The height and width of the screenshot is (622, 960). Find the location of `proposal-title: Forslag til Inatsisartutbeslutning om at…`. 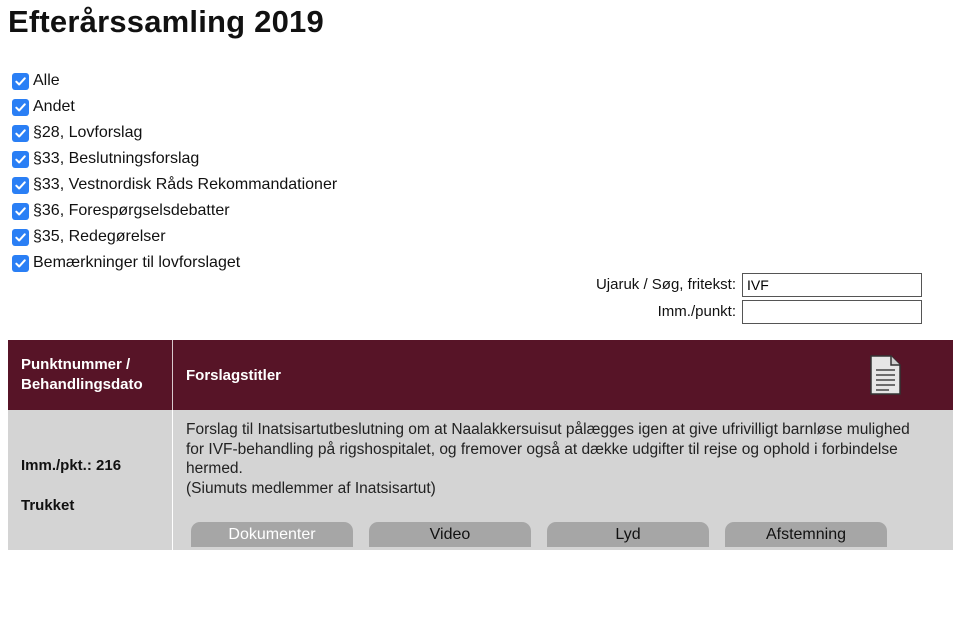

proposal-title: Forslag til Inatsisartutbeslutning om at… is located at coordinates (548, 449).